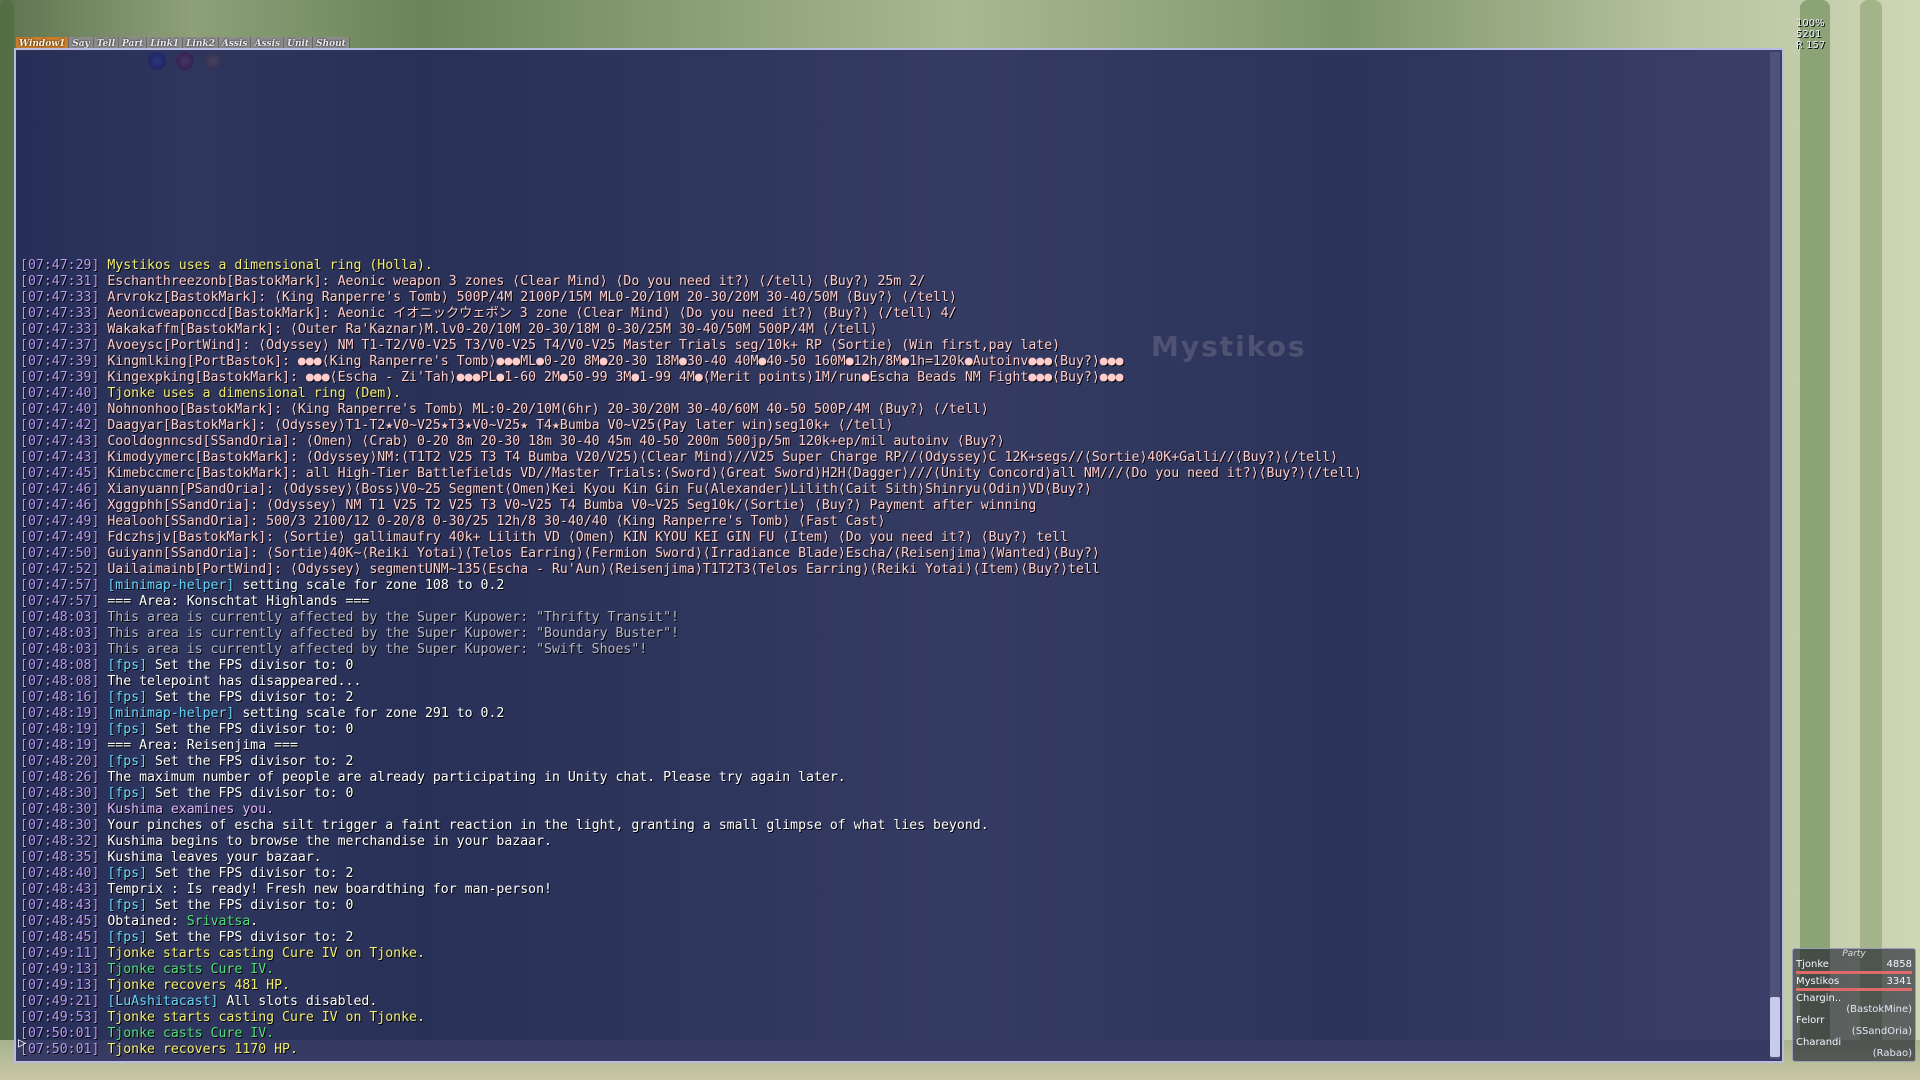 The width and height of the screenshot is (1920, 1080). Describe the element at coordinates (64, 1017) in the screenshot. I see `chat-timestamp: [07:49:53]` at that location.